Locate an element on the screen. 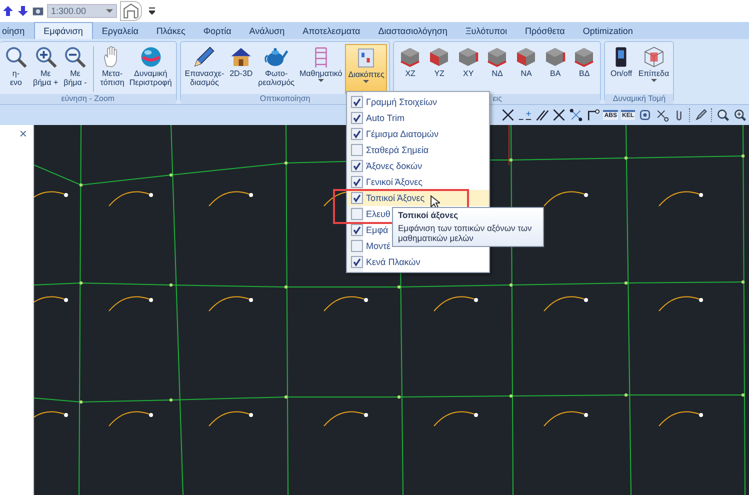 This screenshot has width=749, height=495. group-label: εύνηση - Zoom is located at coordinates (88, 99).